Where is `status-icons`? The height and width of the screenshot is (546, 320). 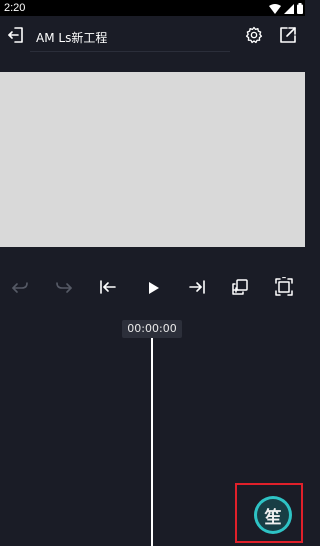 status-icons is located at coordinates (286, 8).